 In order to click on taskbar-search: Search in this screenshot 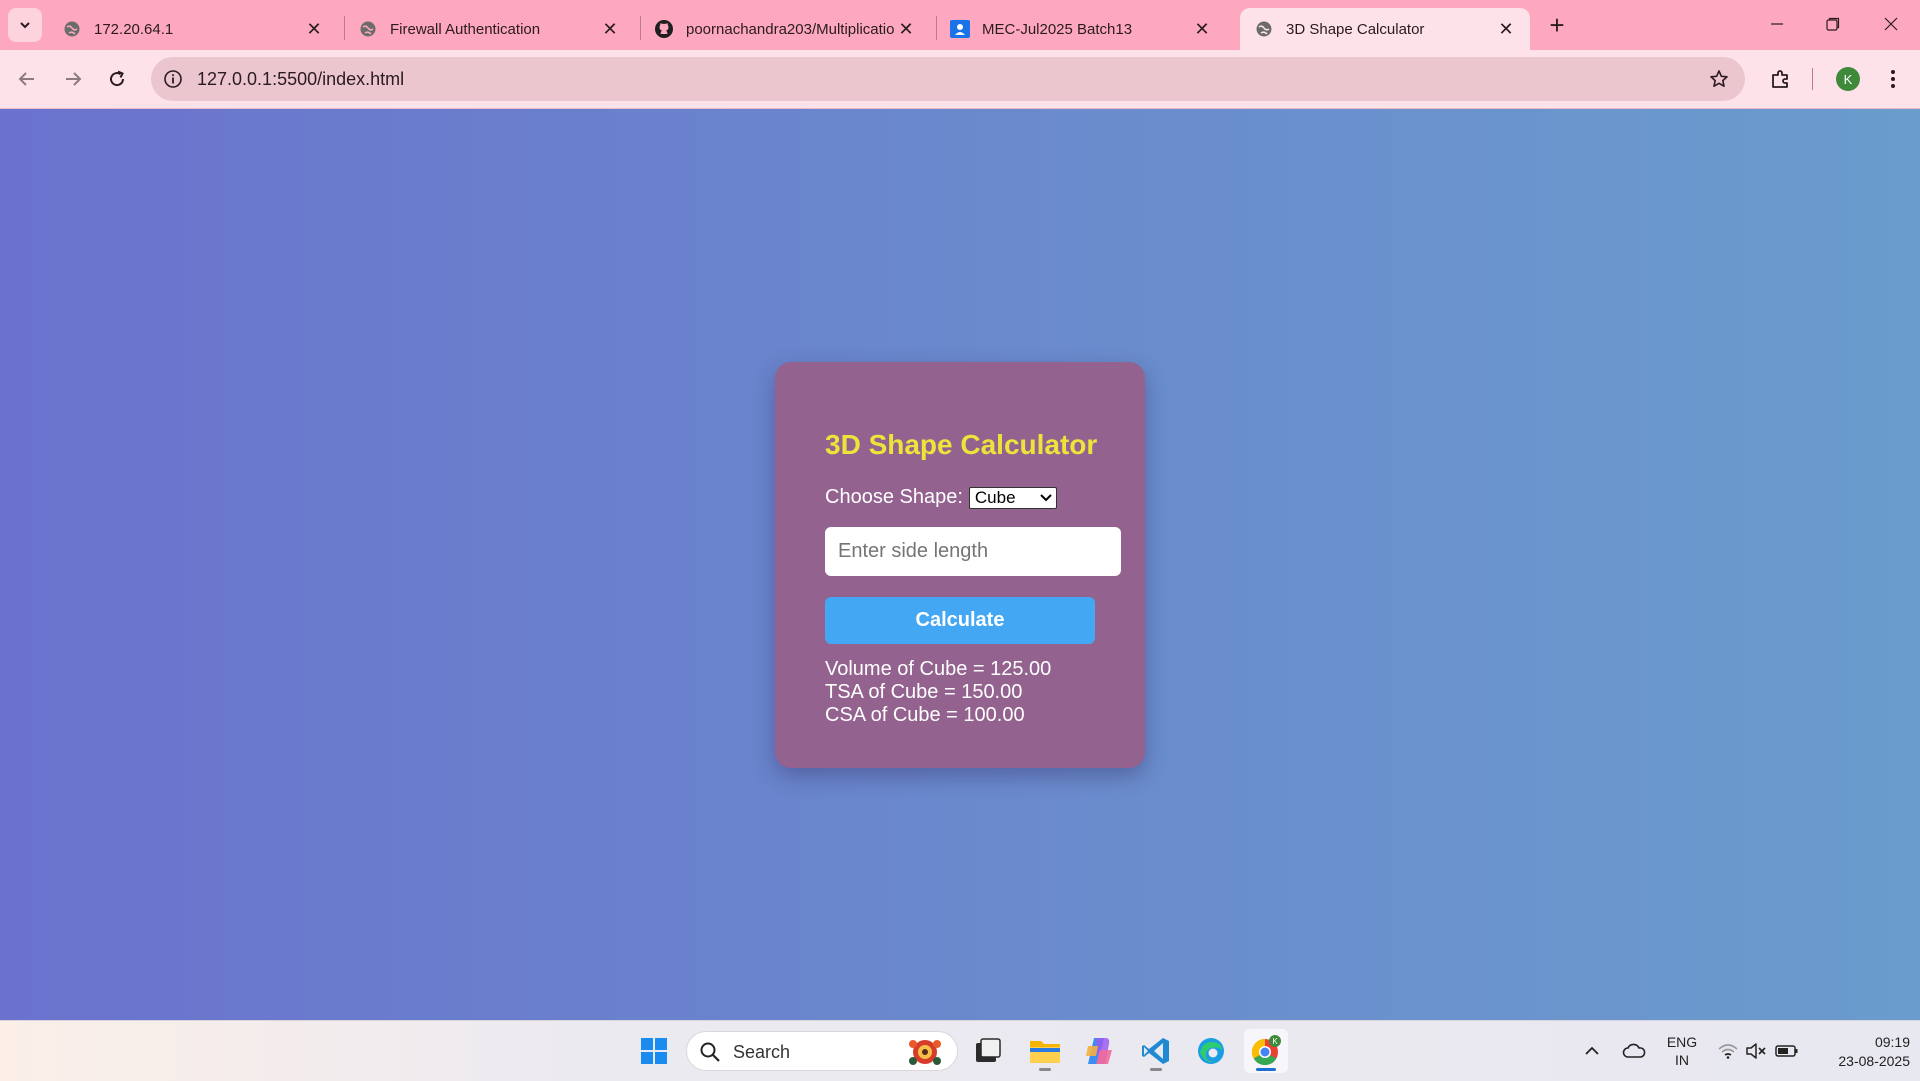, I will do `click(822, 1051)`.